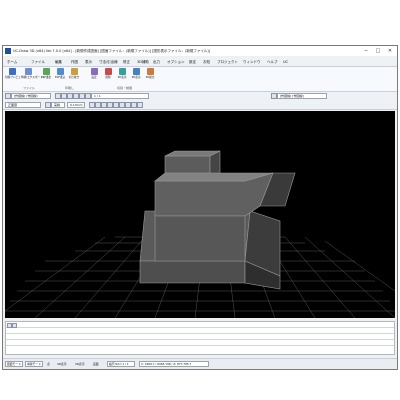  I want to click on menu-item-info: お知, so click(206, 62).